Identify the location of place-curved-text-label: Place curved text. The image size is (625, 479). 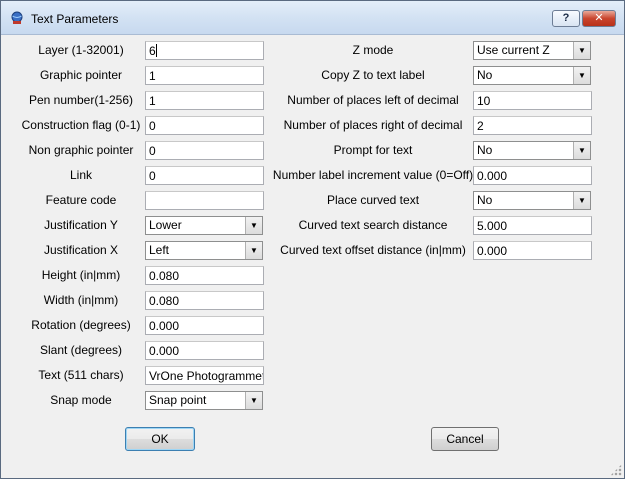
(373, 200).